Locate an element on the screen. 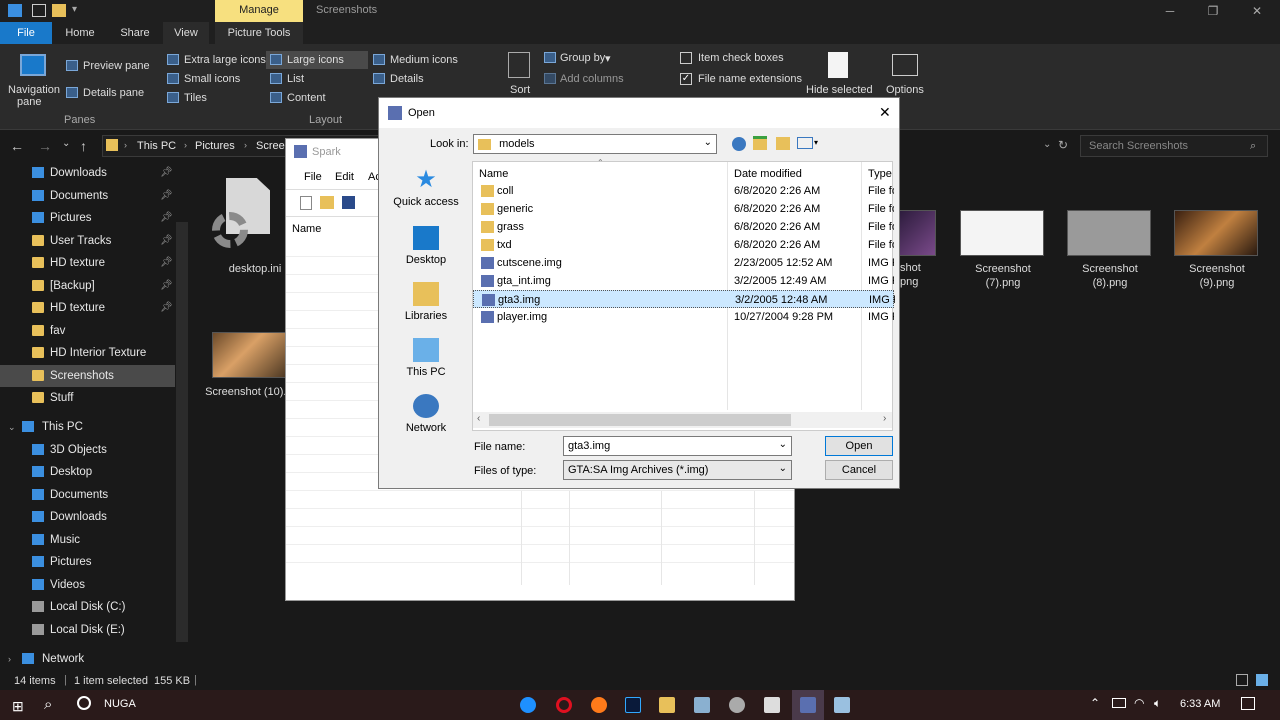 This screenshot has height=720, width=1280. file-label-screenshot-7-line1: Screenshot is located at coordinates (1003, 269).